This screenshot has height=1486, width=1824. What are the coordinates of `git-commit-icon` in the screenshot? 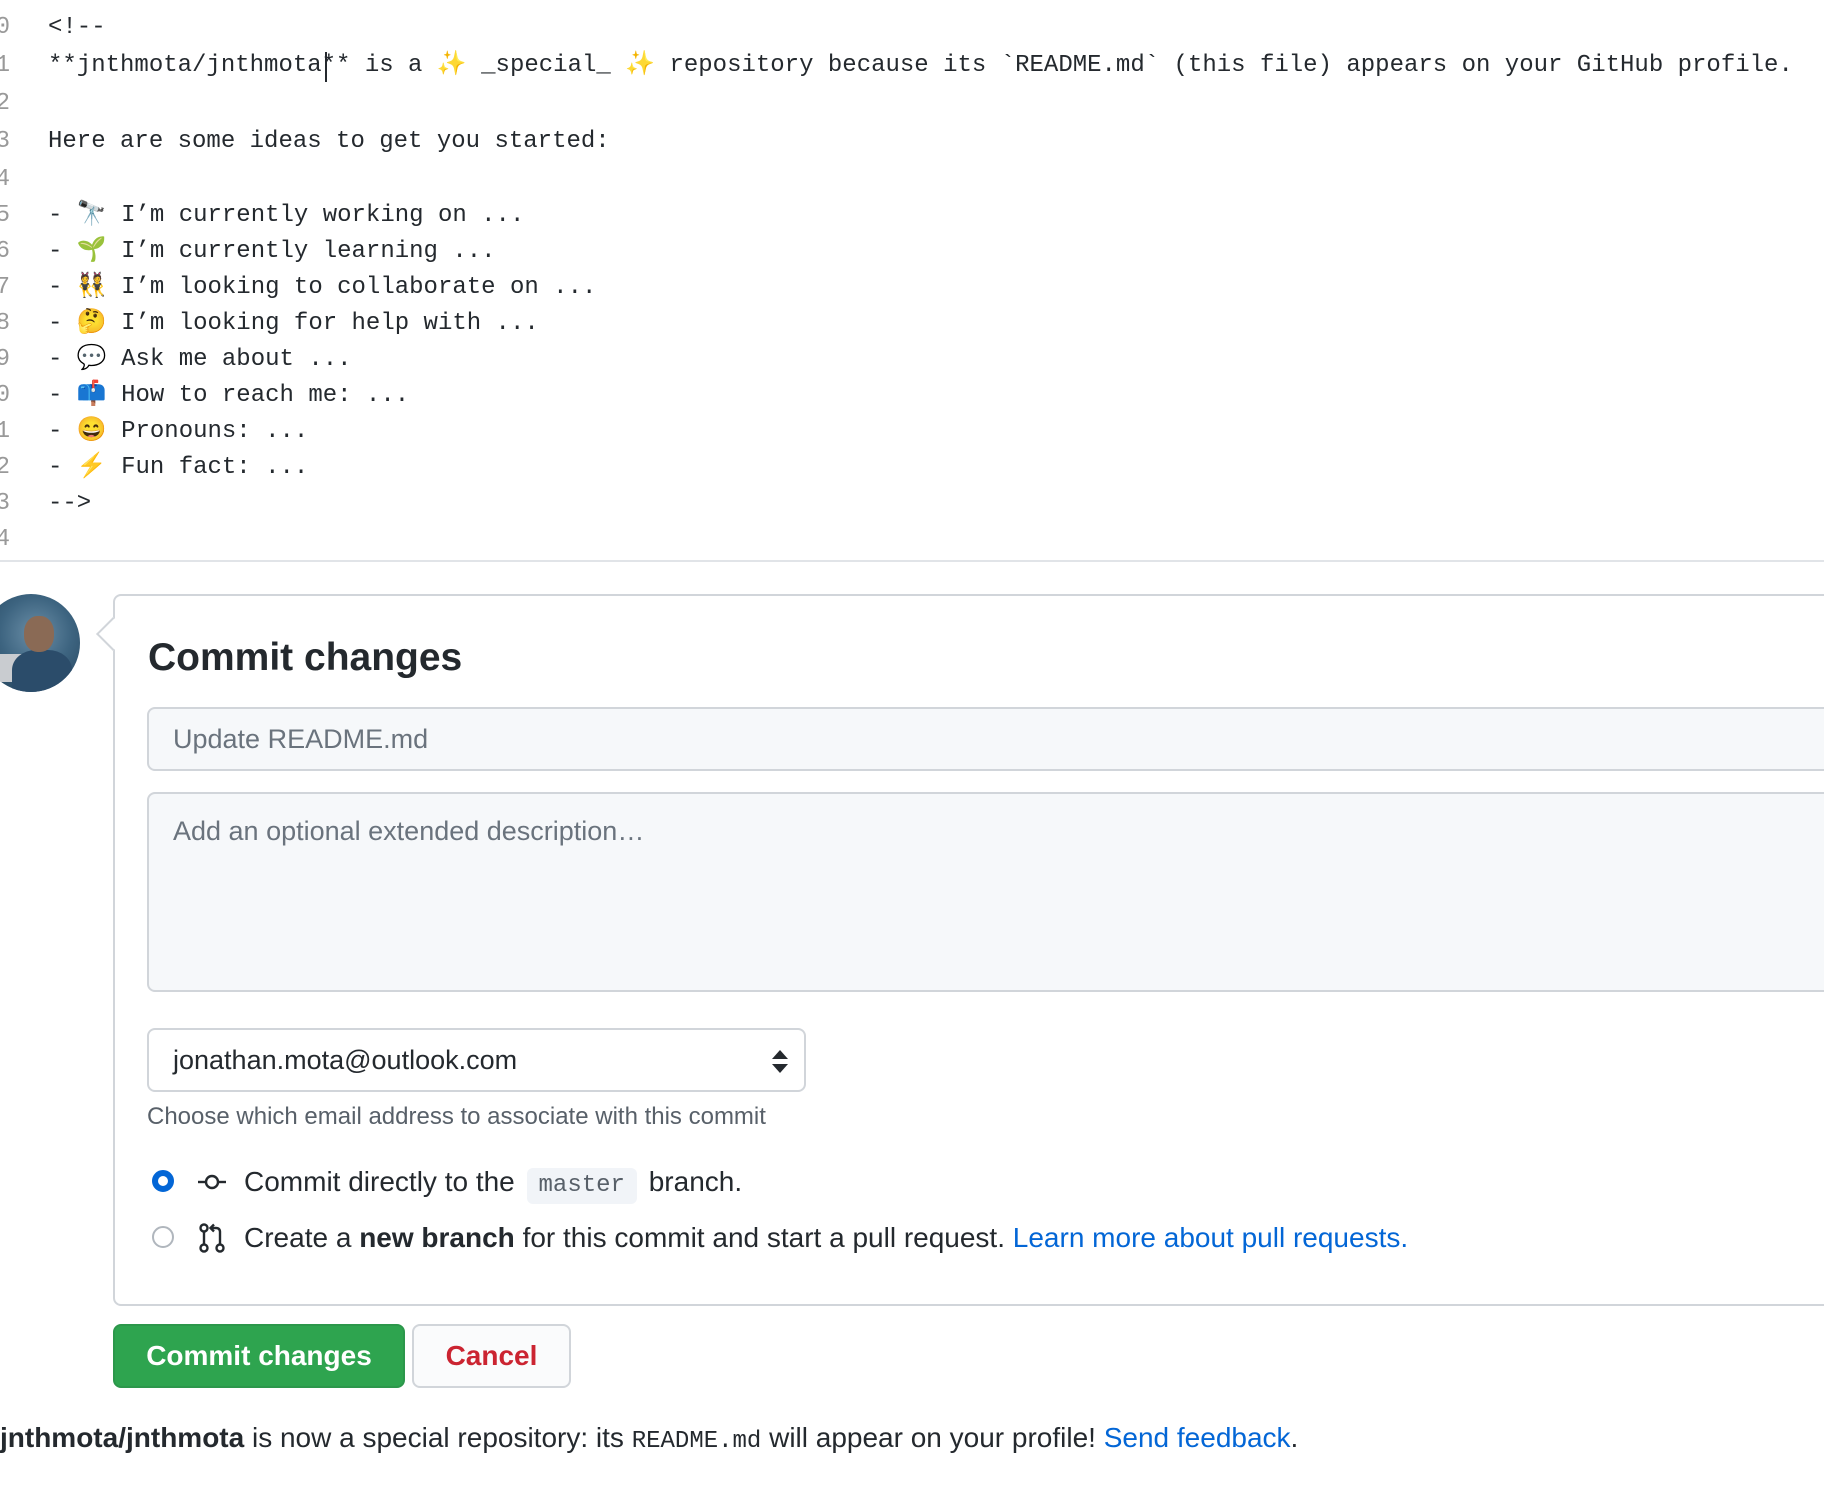 It's located at (212, 1182).